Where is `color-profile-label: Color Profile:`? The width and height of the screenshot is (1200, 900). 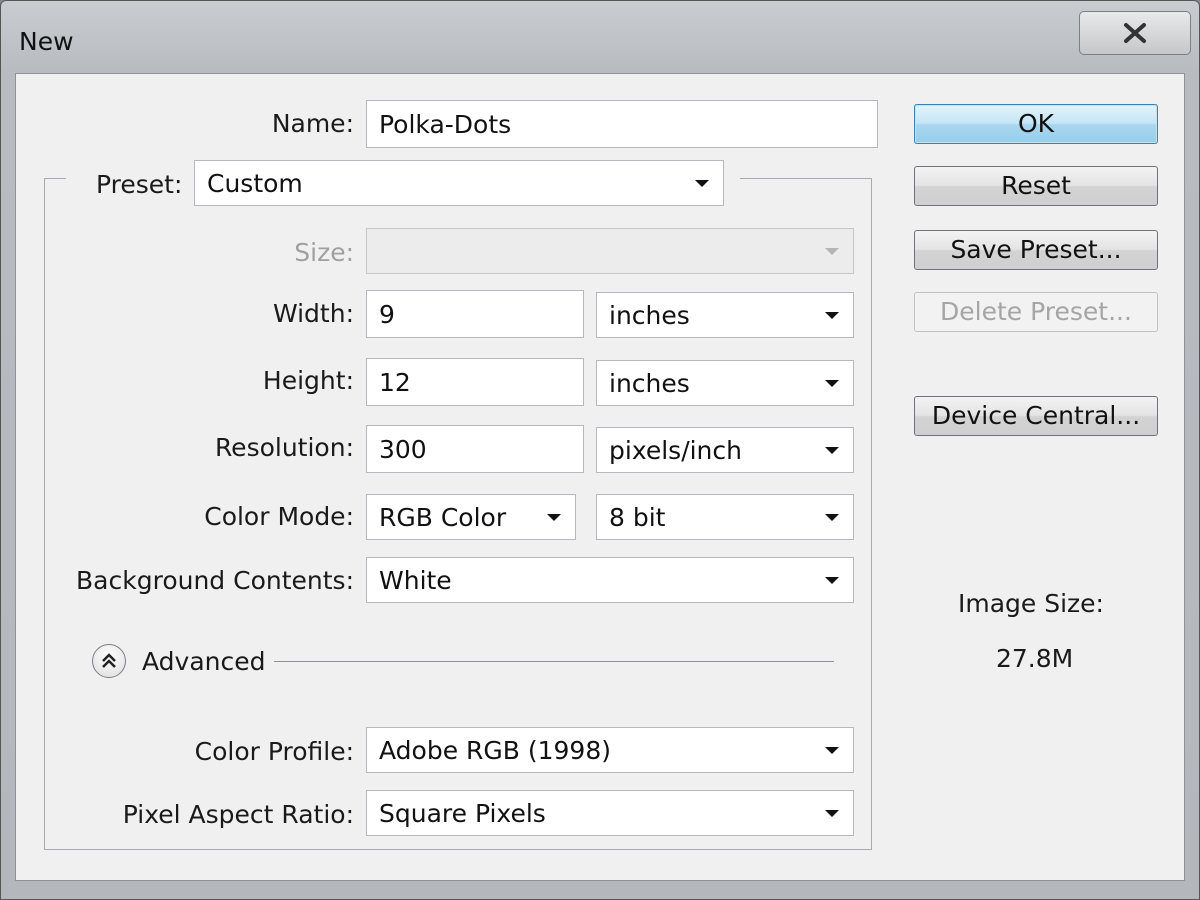 color-profile-label: Color Profile: is located at coordinates (274, 751).